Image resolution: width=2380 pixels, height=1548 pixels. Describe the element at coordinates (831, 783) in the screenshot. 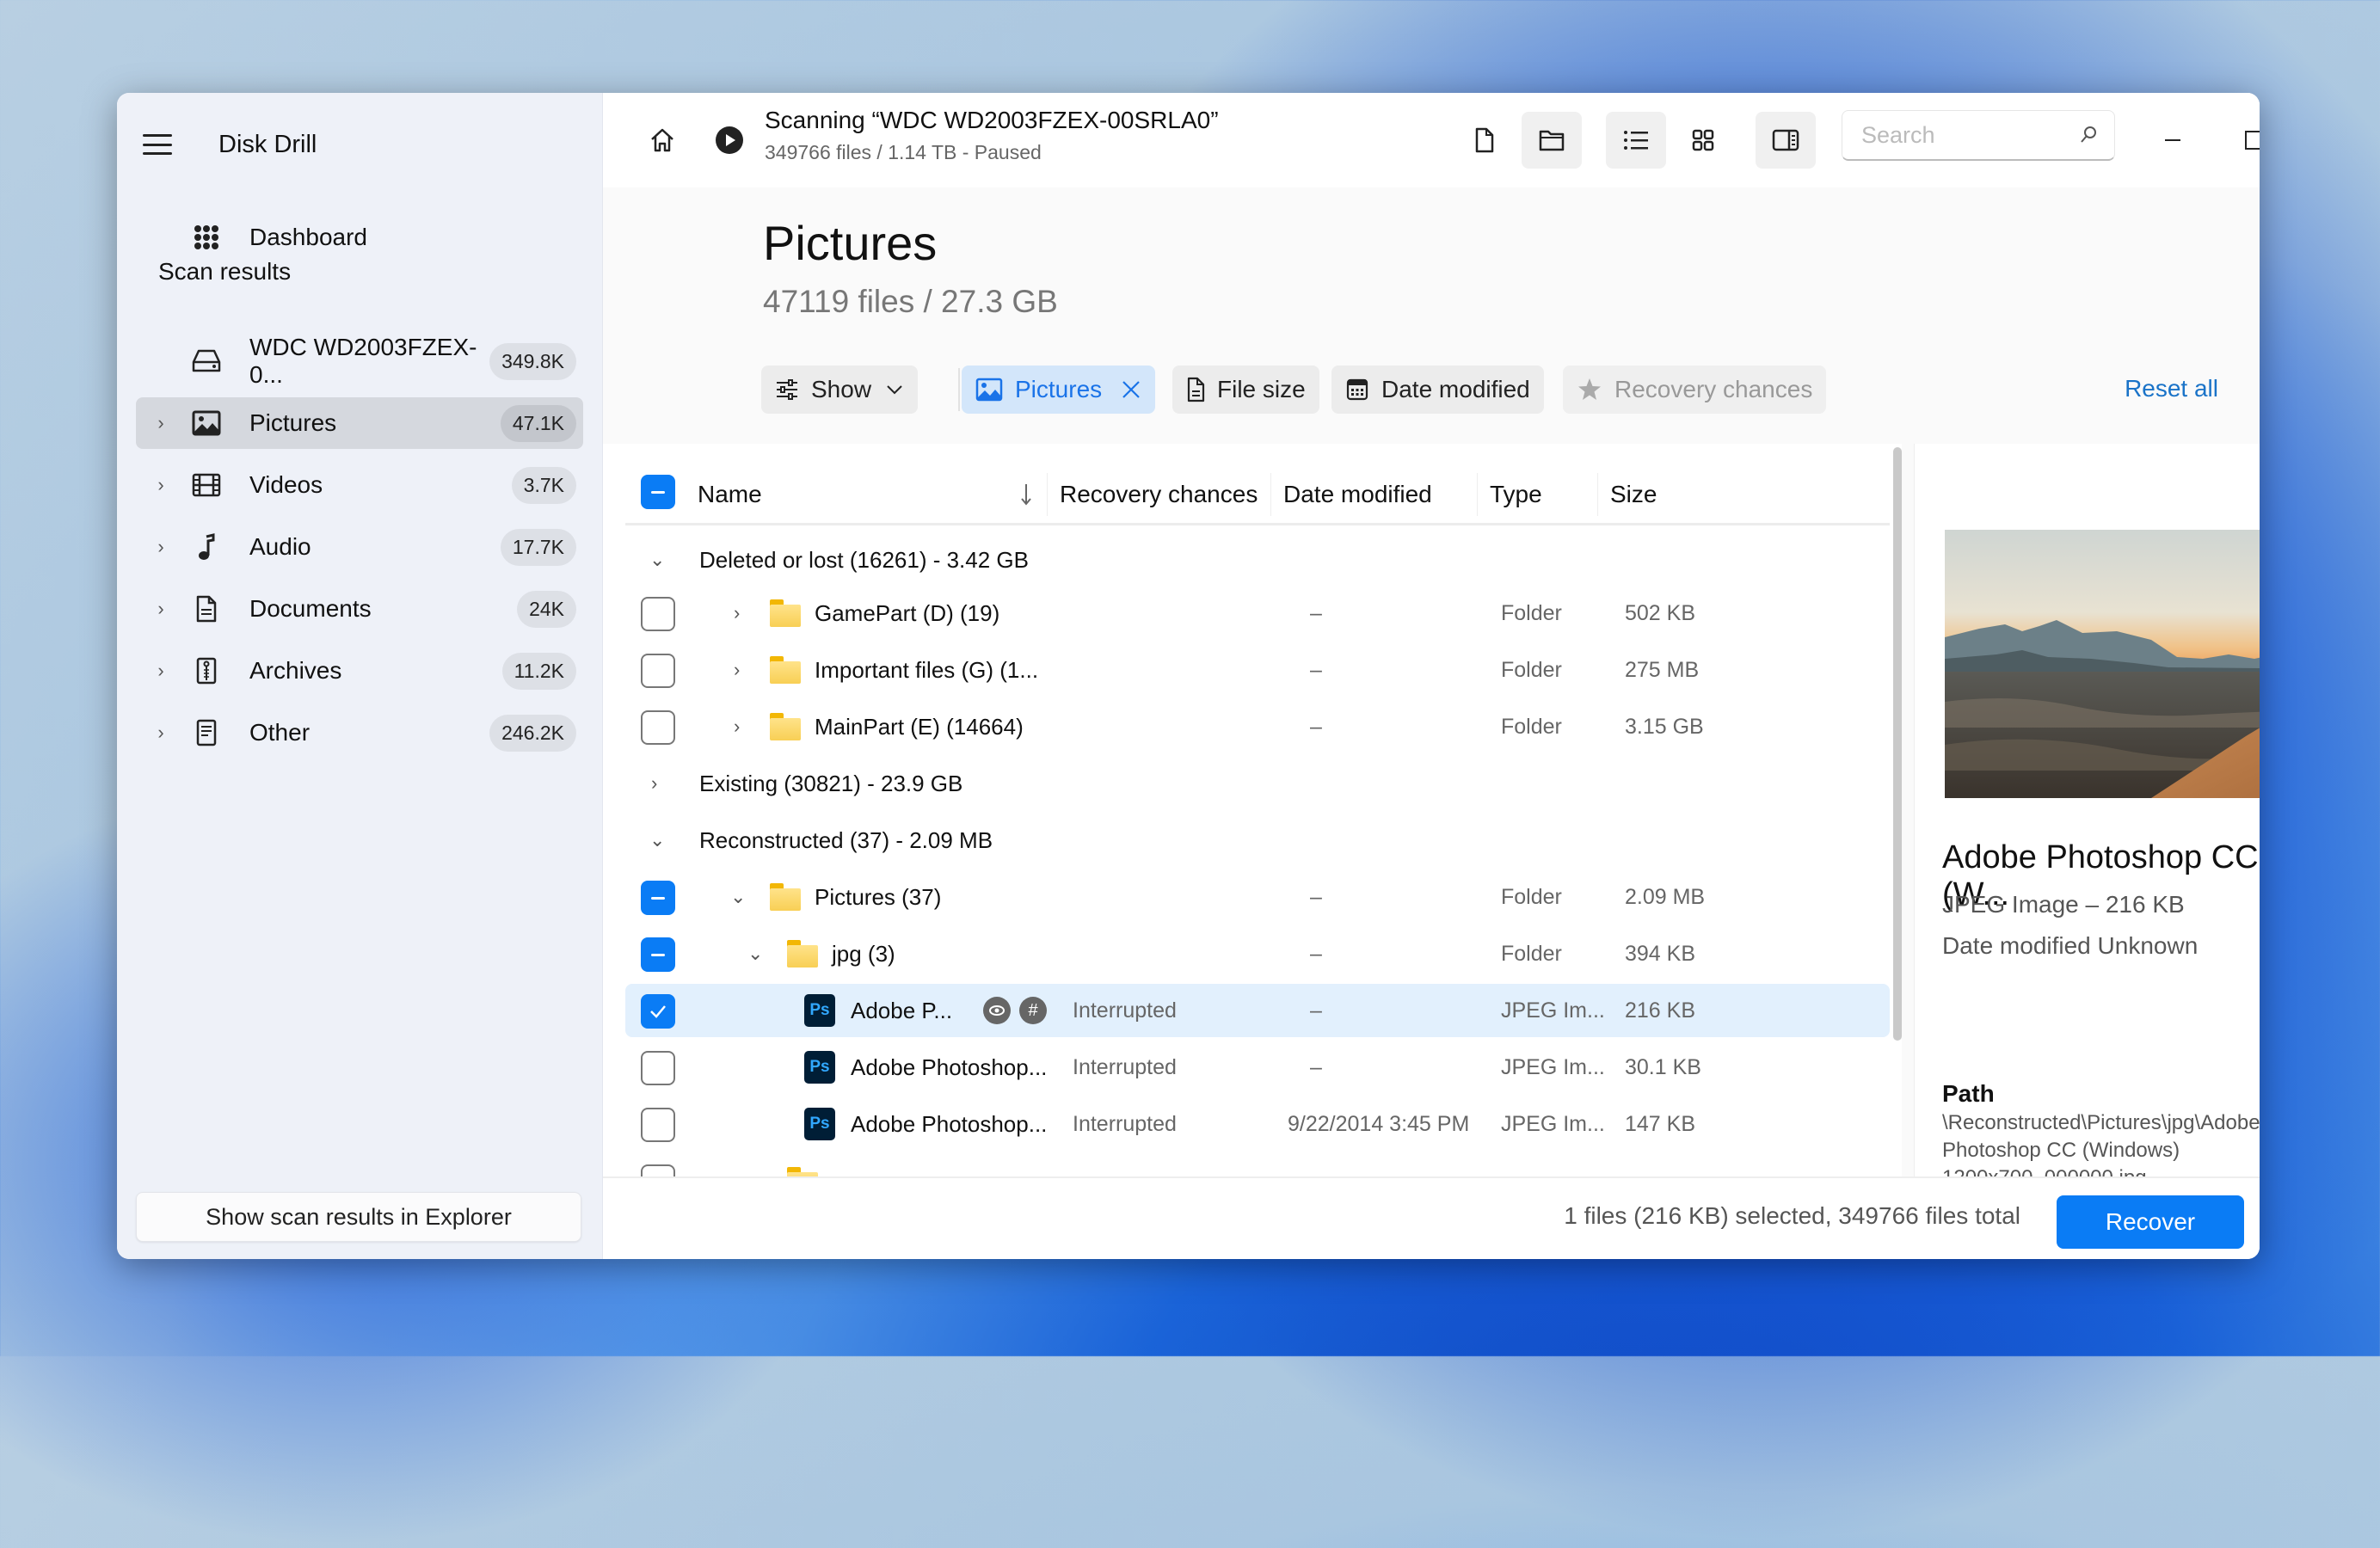

I see `group-label: Existing (30821) - 23.9 GB` at that location.